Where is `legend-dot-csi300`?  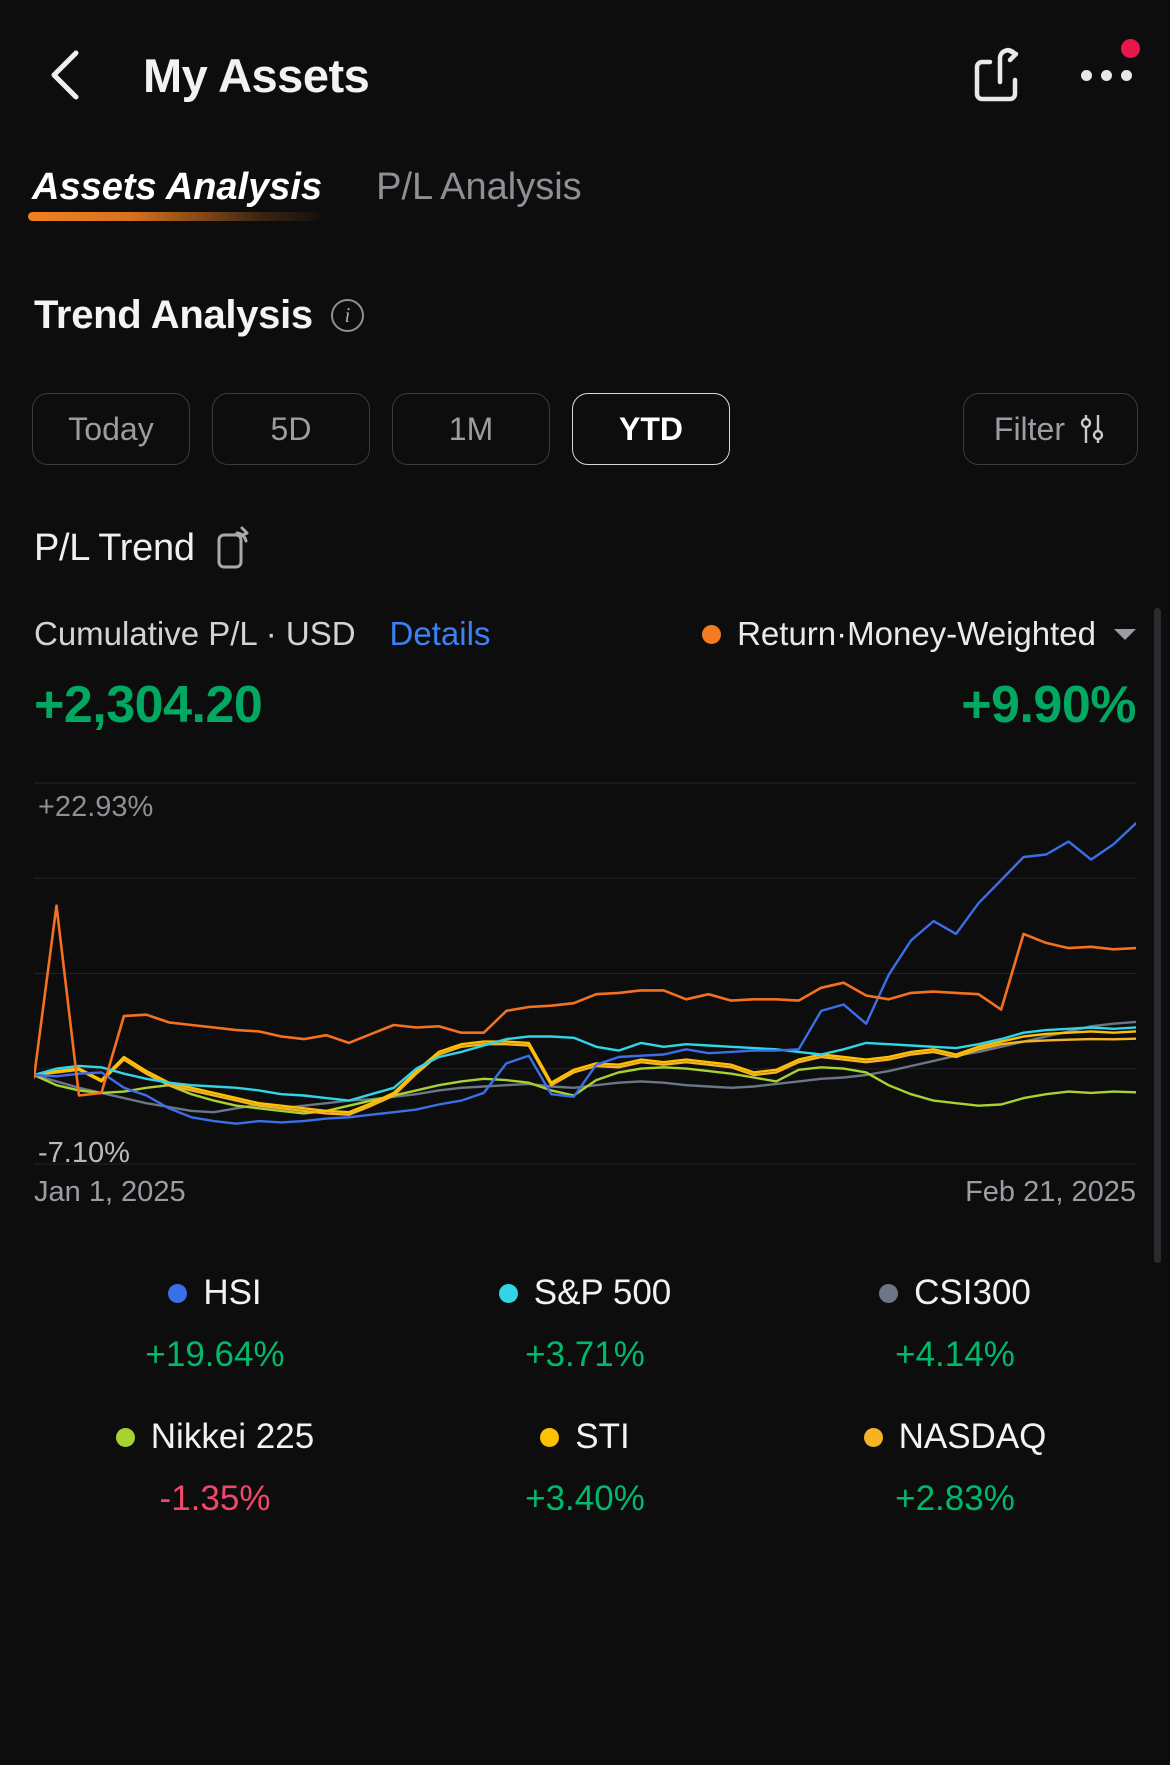
legend-dot-csi300 is located at coordinates (889, 1293).